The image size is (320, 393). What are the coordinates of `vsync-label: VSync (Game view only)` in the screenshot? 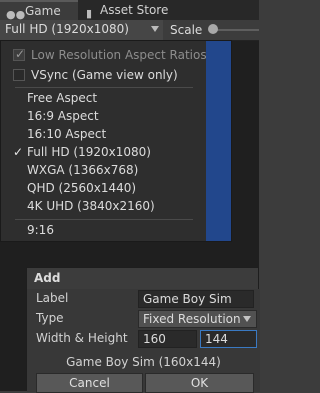 It's located at (104, 75).